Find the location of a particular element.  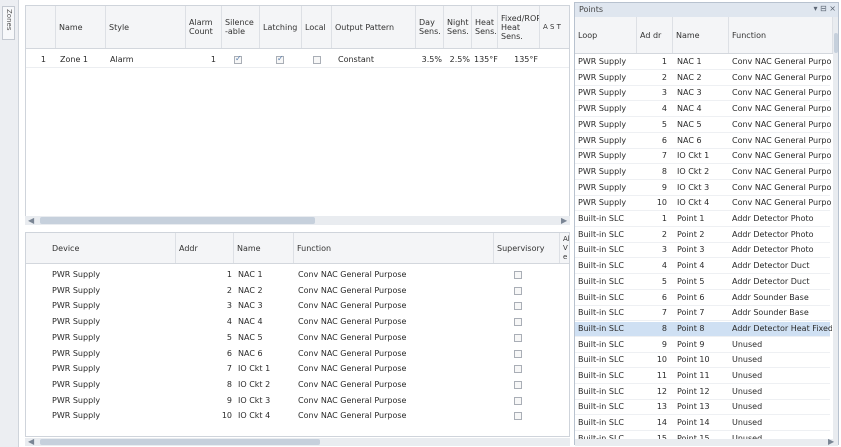

point-row: Built-in SLC 7 Point 7 Addr Sounder Base is located at coordinates (703, 314).